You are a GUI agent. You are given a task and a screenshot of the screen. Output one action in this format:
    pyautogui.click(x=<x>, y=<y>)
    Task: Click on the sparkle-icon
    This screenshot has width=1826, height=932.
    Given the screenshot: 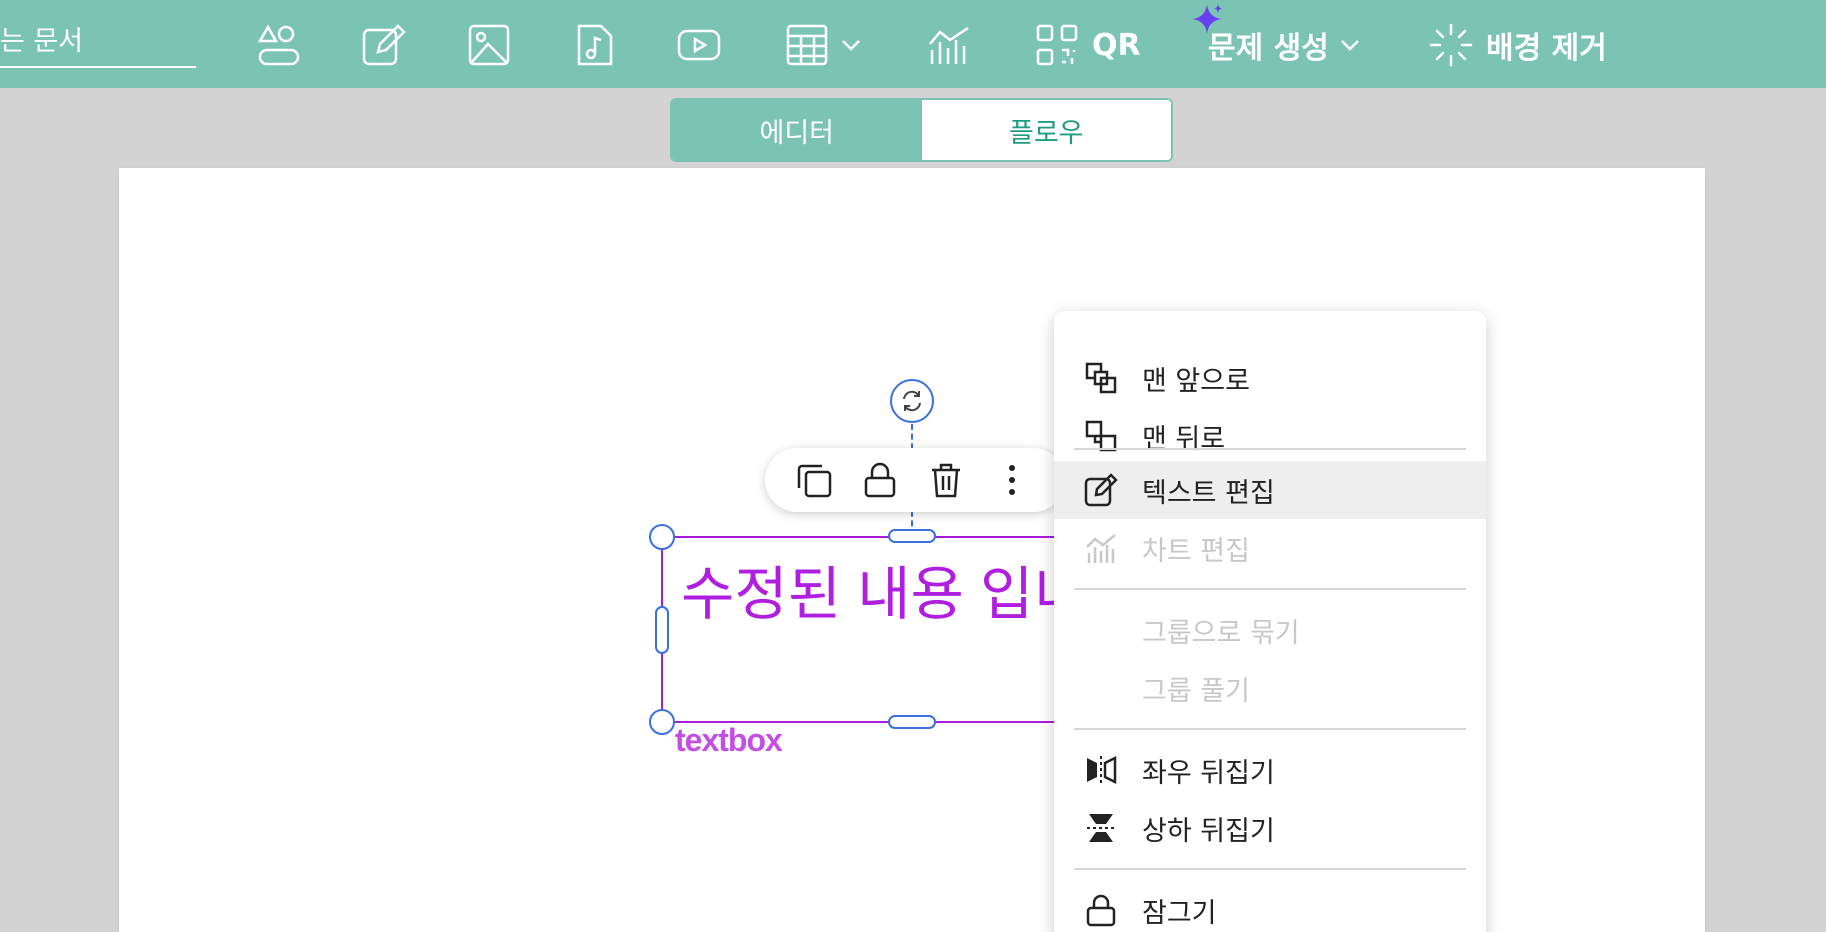 What is the action you would take?
    pyautogui.click(x=1207, y=19)
    